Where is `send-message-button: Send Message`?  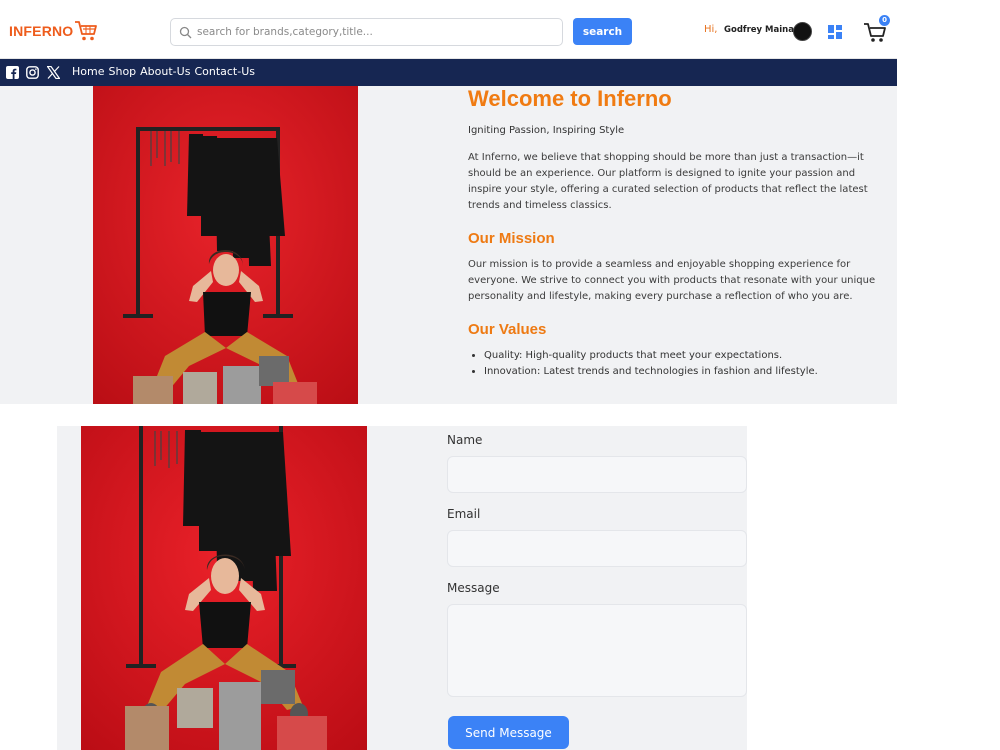 send-message-button: Send Message is located at coordinates (508, 732).